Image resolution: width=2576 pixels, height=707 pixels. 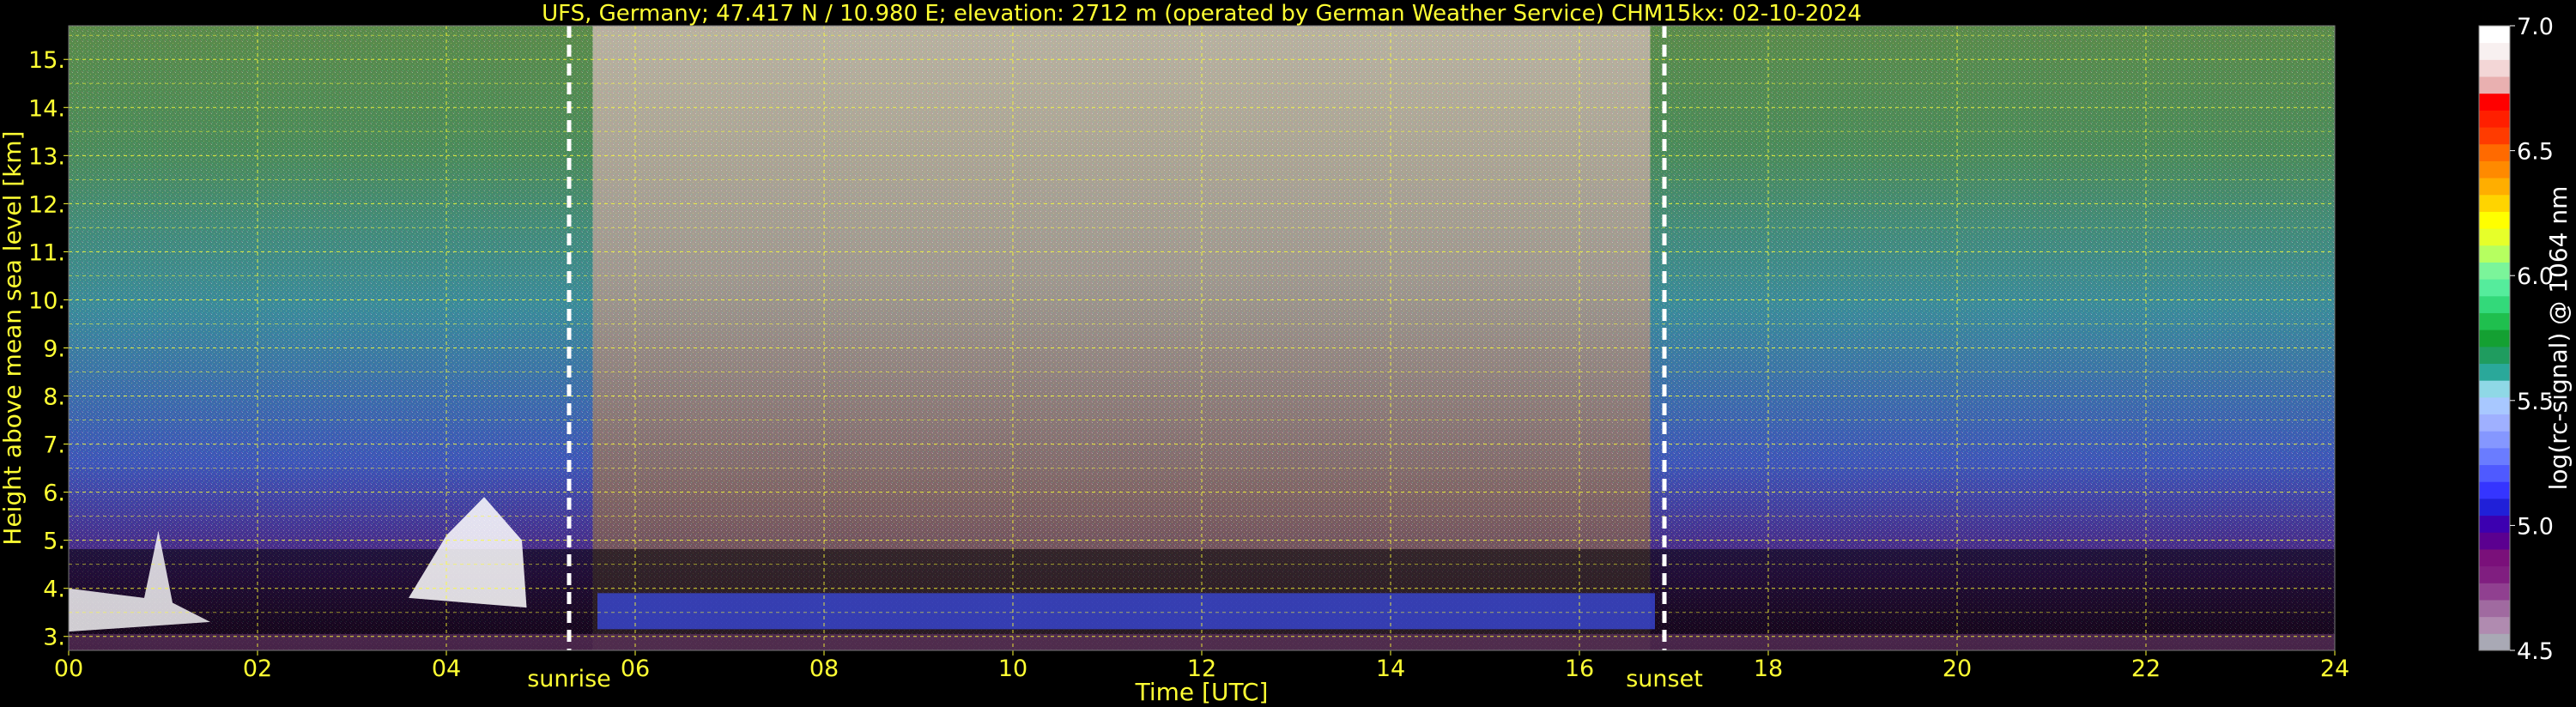 What do you see at coordinates (2535, 27) in the screenshot?
I see `colorbar-tick-label: 7.0` at bounding box center [2535, 27].